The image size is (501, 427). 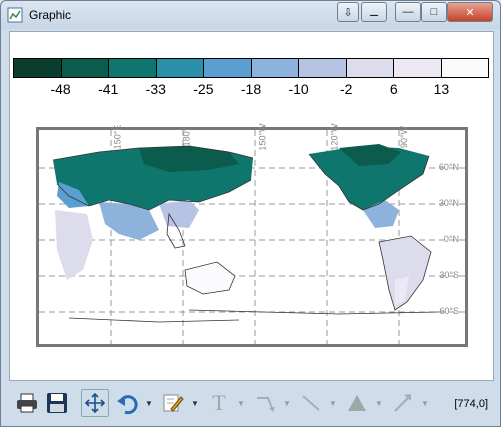 I want to click on minimize-icon: —, so click(x=408, y=12).